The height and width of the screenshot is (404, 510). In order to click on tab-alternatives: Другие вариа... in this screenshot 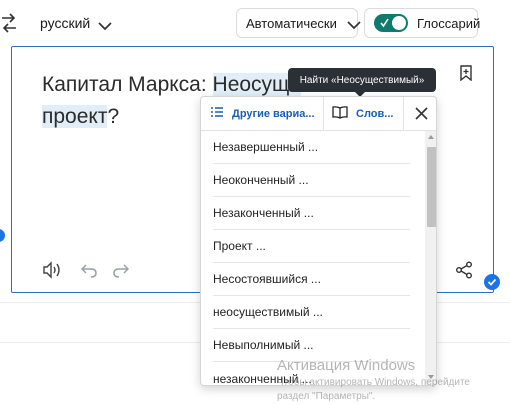, I will do `click(262, 113)`.